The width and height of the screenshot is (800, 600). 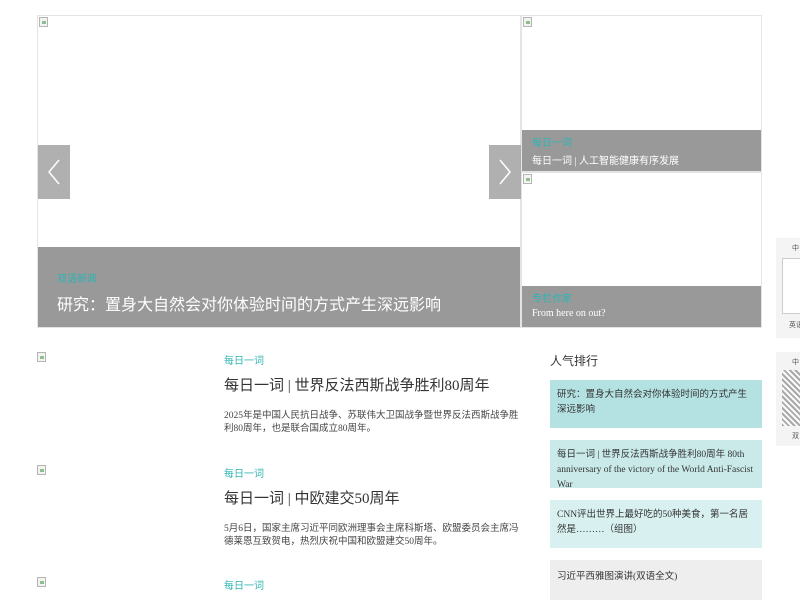 What do you see at coordinates (552, 297) in the screenshot?
I see `side-card-category: 专栏作家` at bounding box center [552, 297].